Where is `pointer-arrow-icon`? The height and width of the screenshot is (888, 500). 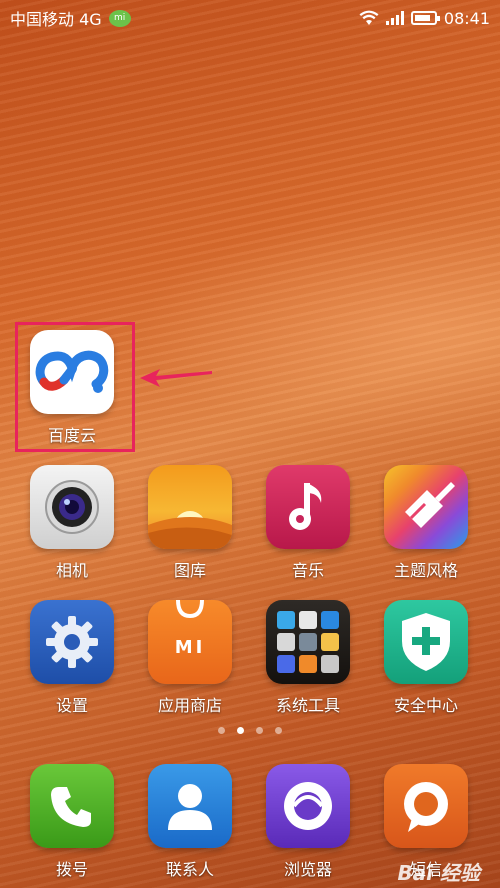
pointer-arrow-icon is located at coordinates (176, 378).